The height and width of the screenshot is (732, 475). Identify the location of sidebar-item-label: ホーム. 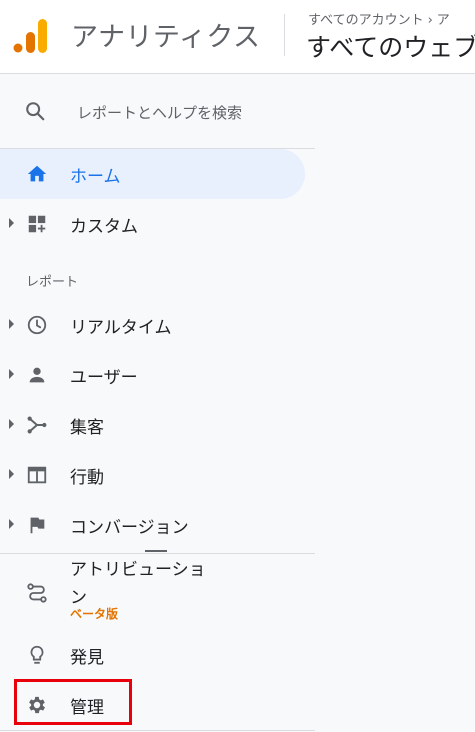
(95, 177).